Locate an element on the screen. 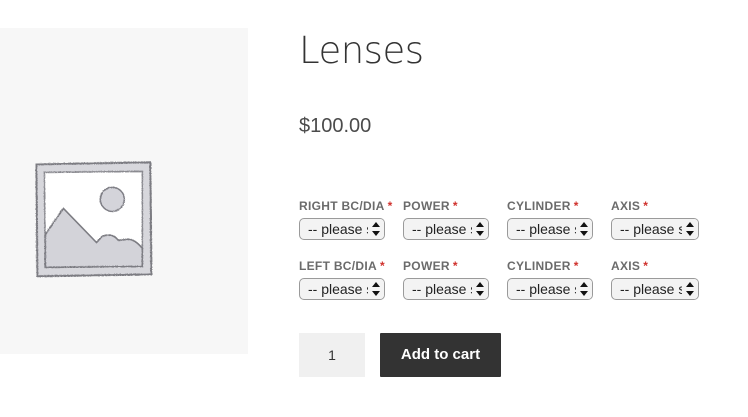  left-power-field: POWER* -- please select -- is located at coordinates (446, 279).